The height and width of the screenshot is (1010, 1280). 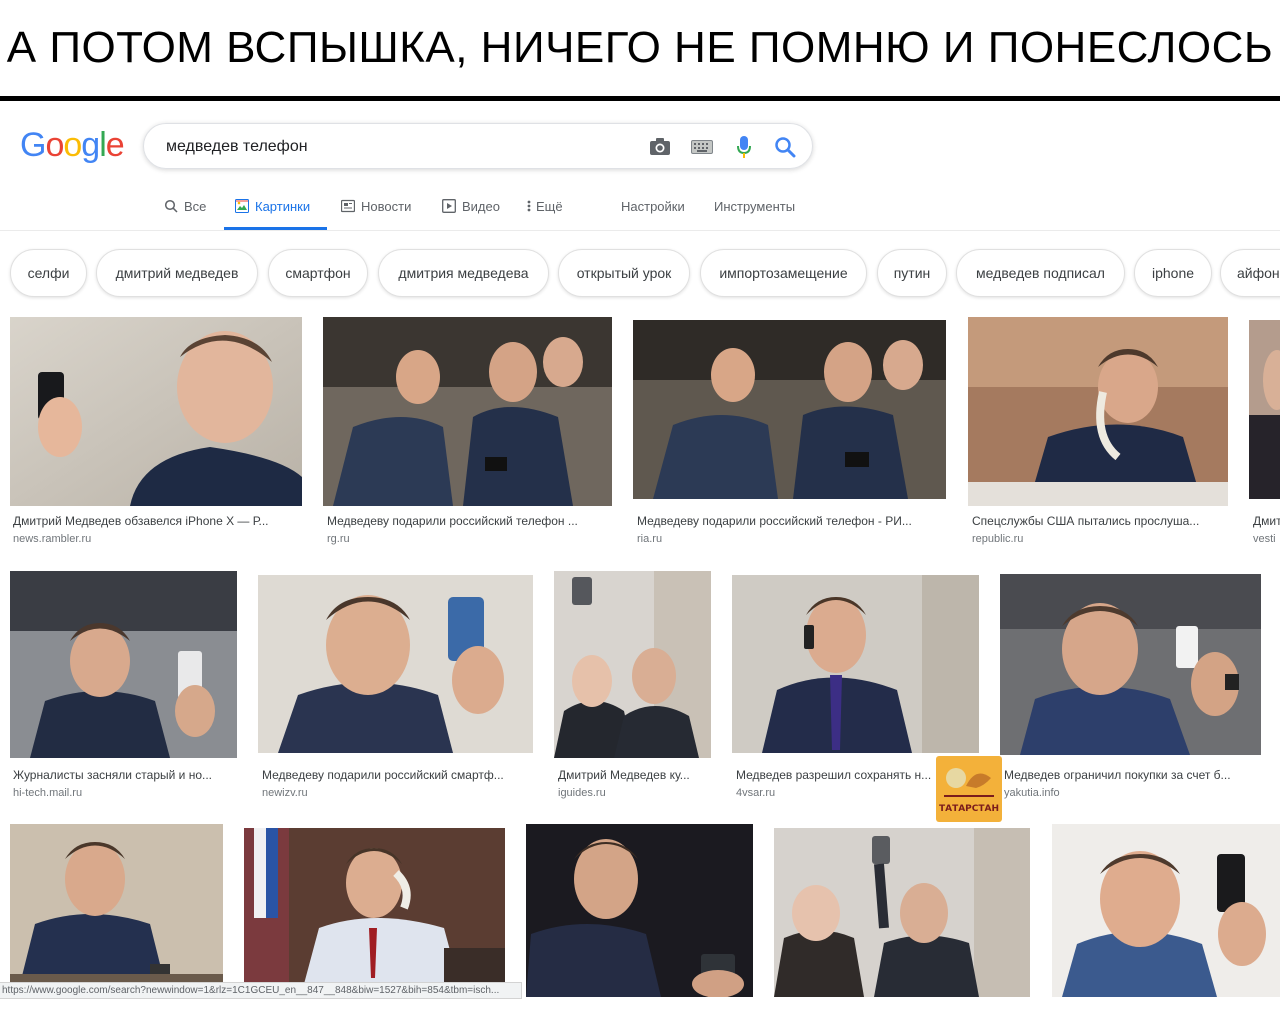 I want to click on caption-divider, so click(x=640, y=98).